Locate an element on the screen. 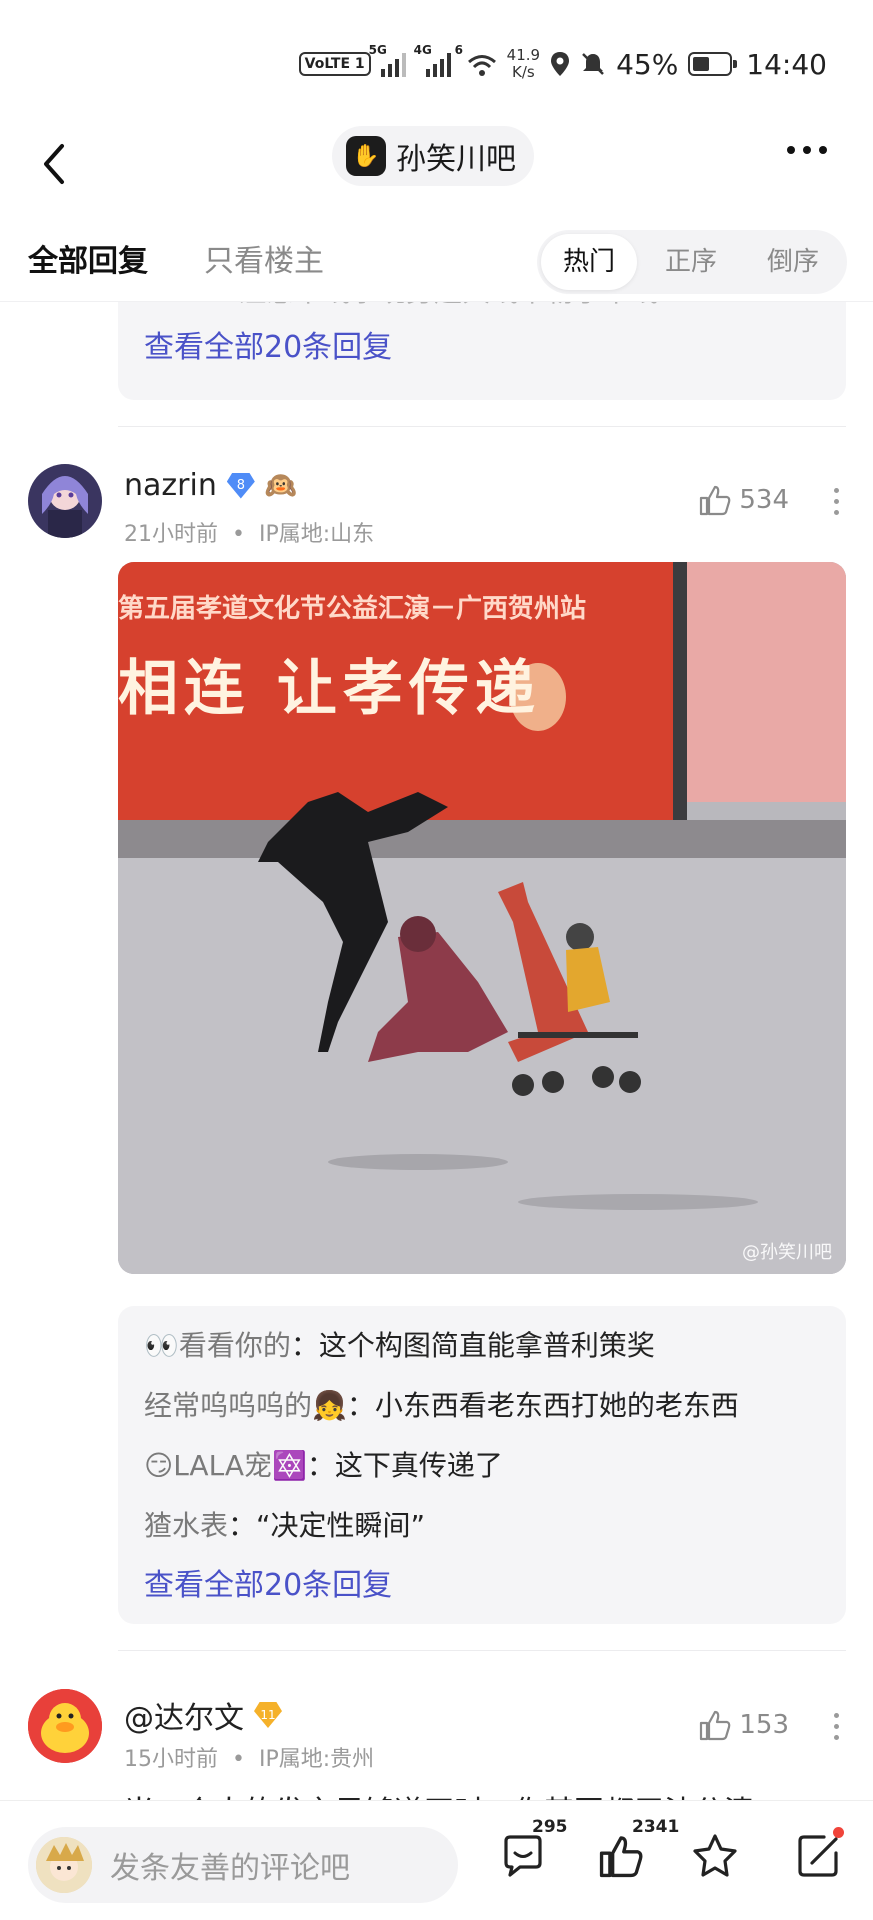  share-button is located at coordinates (819, 1856).